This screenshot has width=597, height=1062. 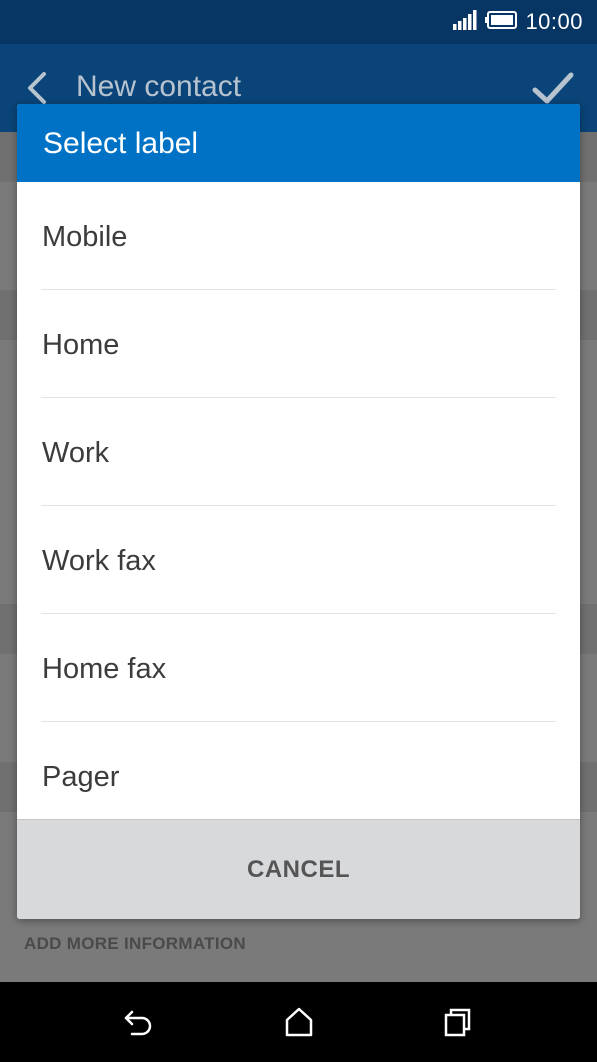 What do you see at coordinates (553, 88) in the screenshot?
I see `check-icon` at bounding box center [553, 88].